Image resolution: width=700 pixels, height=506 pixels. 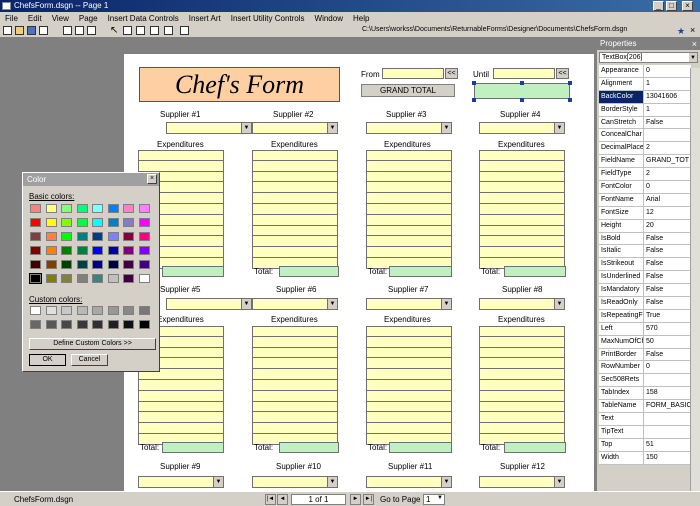 What do you see at coordinates (645, 123) in the screenshot?
I see `property-row: CanStretch False` at bounding box center [645, 123].